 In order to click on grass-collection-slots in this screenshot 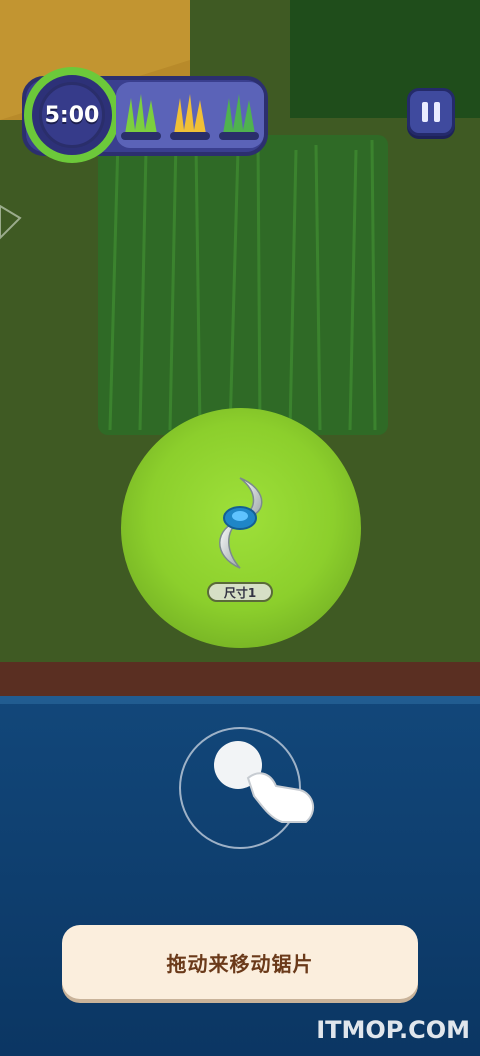, I will do `click(190, 115)`.